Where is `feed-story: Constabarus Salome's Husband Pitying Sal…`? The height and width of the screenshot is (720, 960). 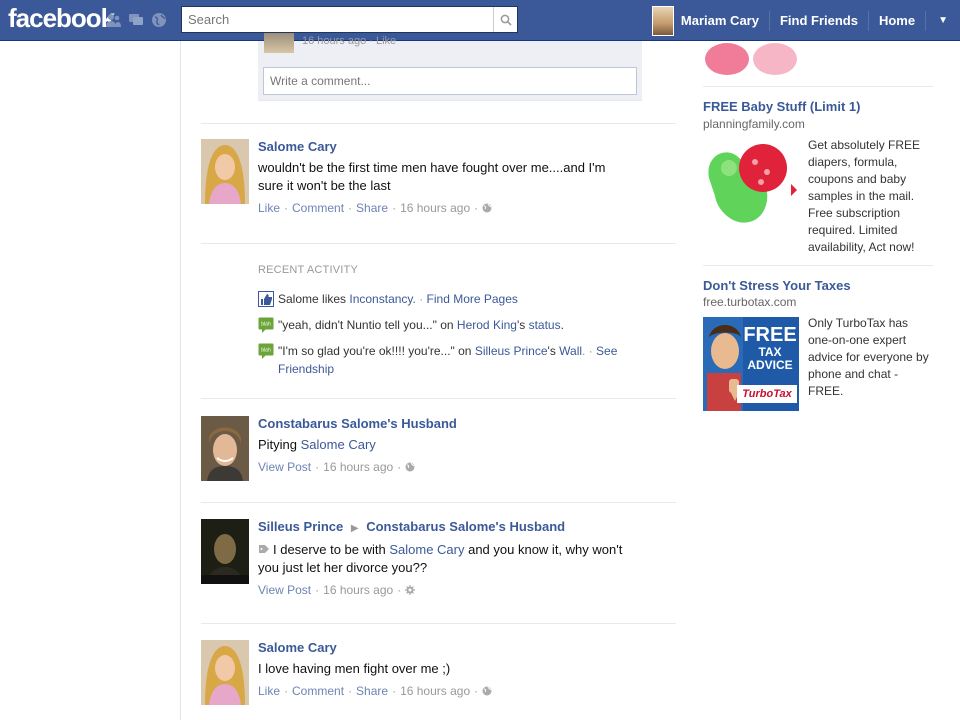
feed-story: Constabarus Salome's Husband Pitying Sal… is located at coordinates (438, 451).